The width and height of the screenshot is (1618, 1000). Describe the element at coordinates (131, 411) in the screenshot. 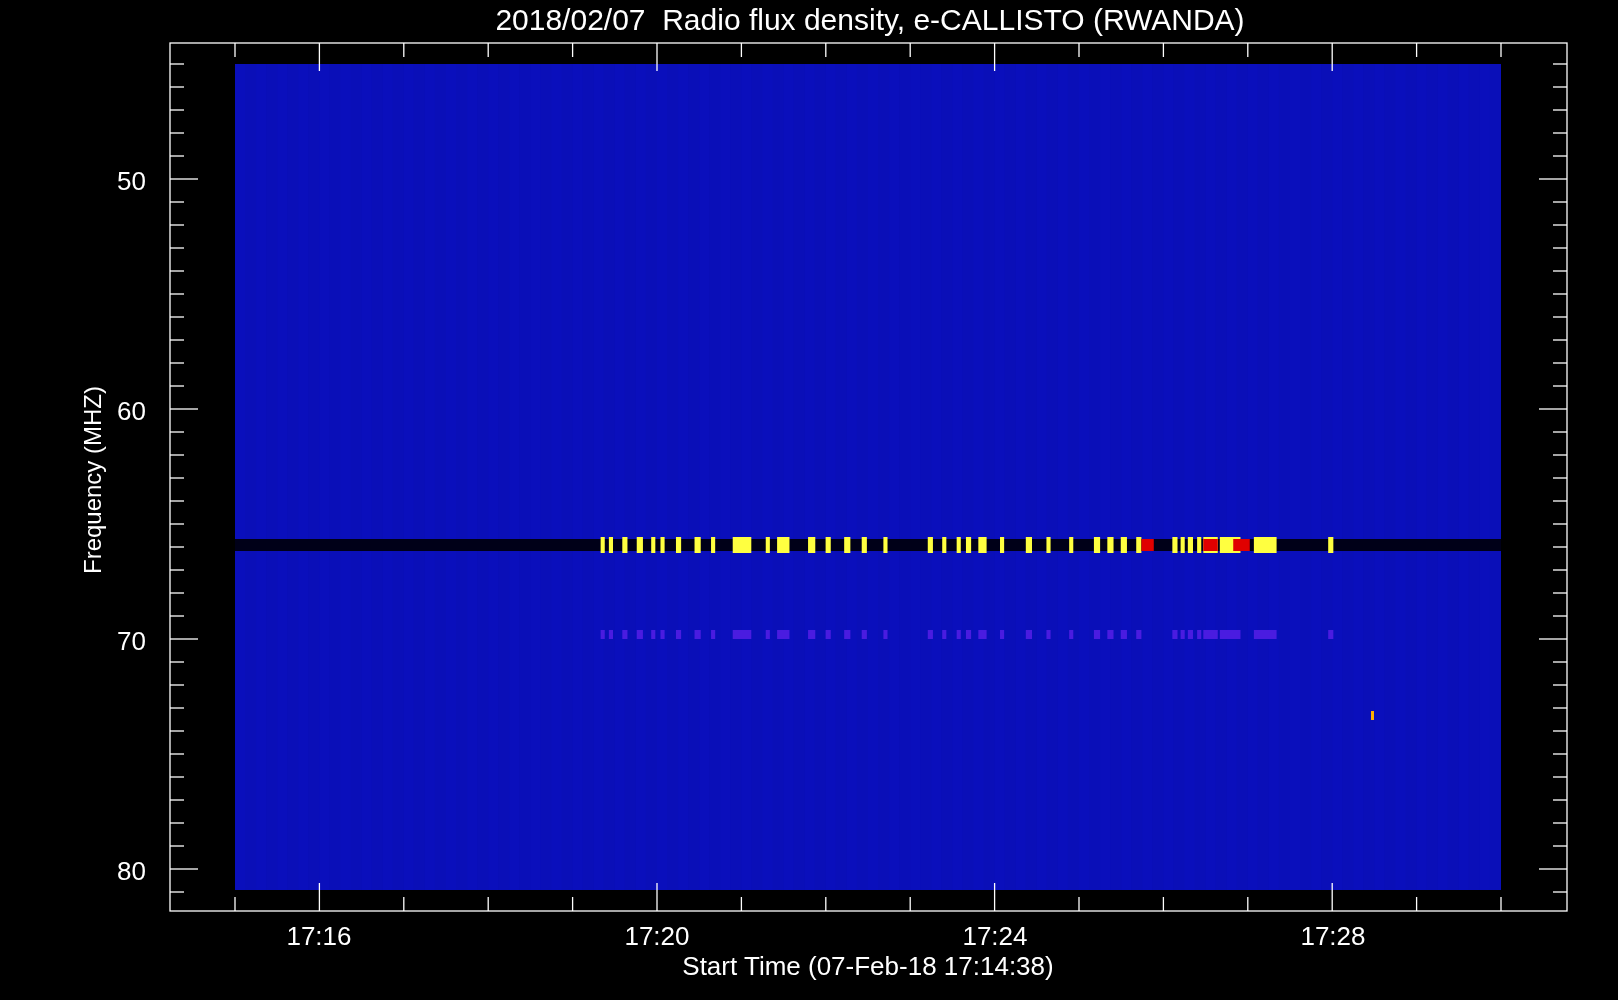

I see `y-tick-label: 60` at that location.